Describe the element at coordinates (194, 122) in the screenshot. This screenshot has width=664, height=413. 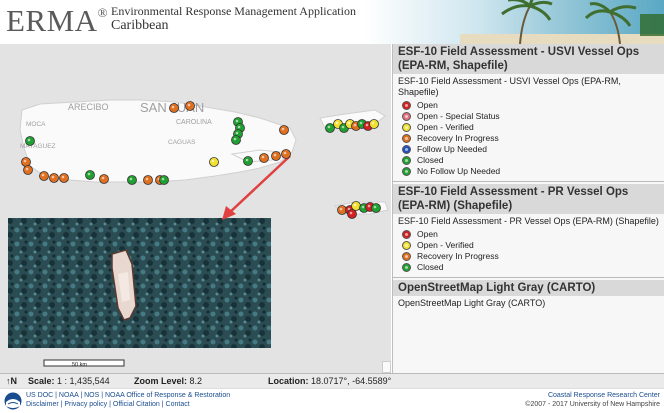
I see `label-carolina: CAROLINA` at that location.